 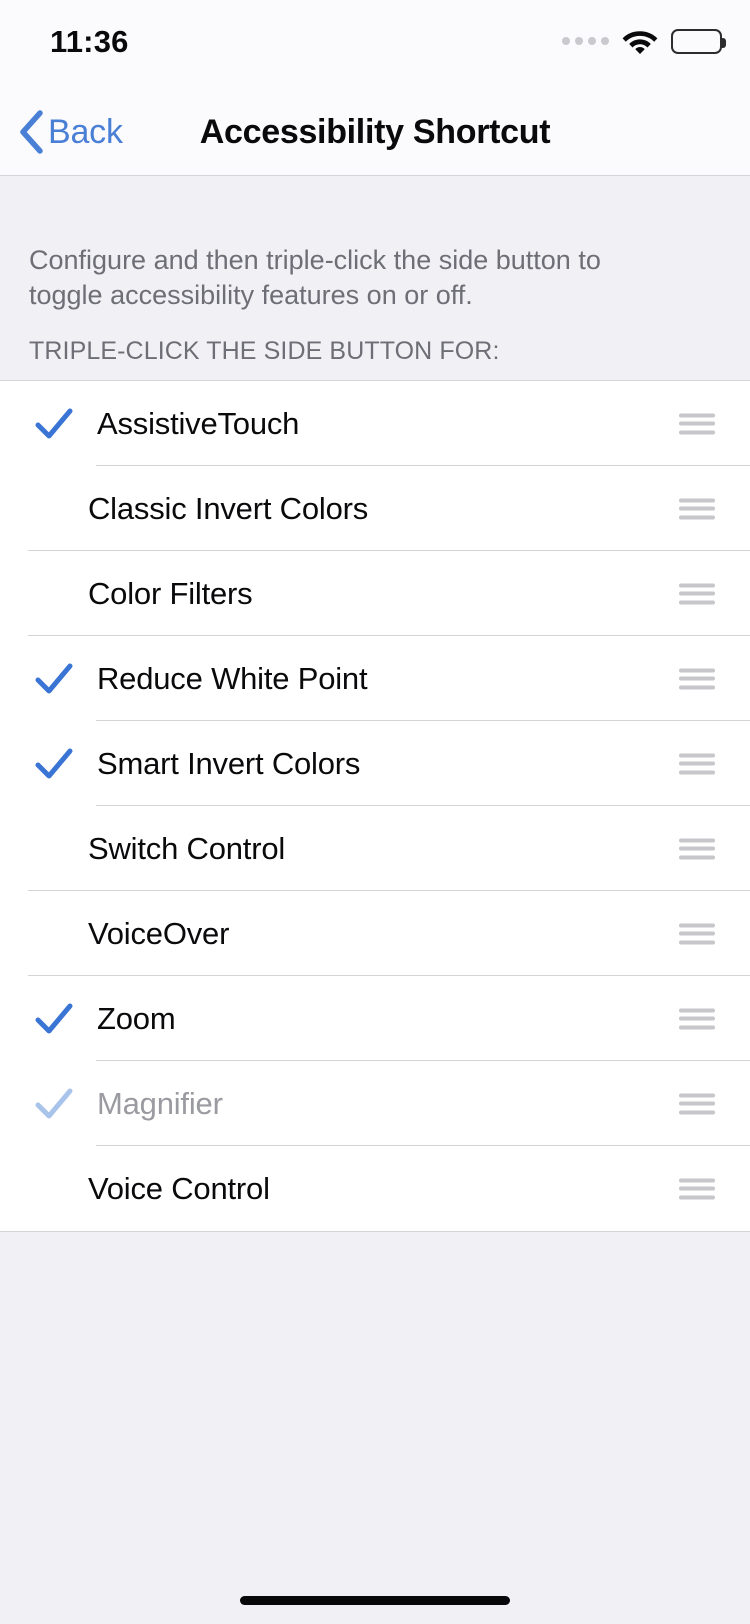 What do you see at coordinates (375, 593) in the screenshot?
I see `option-row: Color Filters` at bounding box center [375, 593].